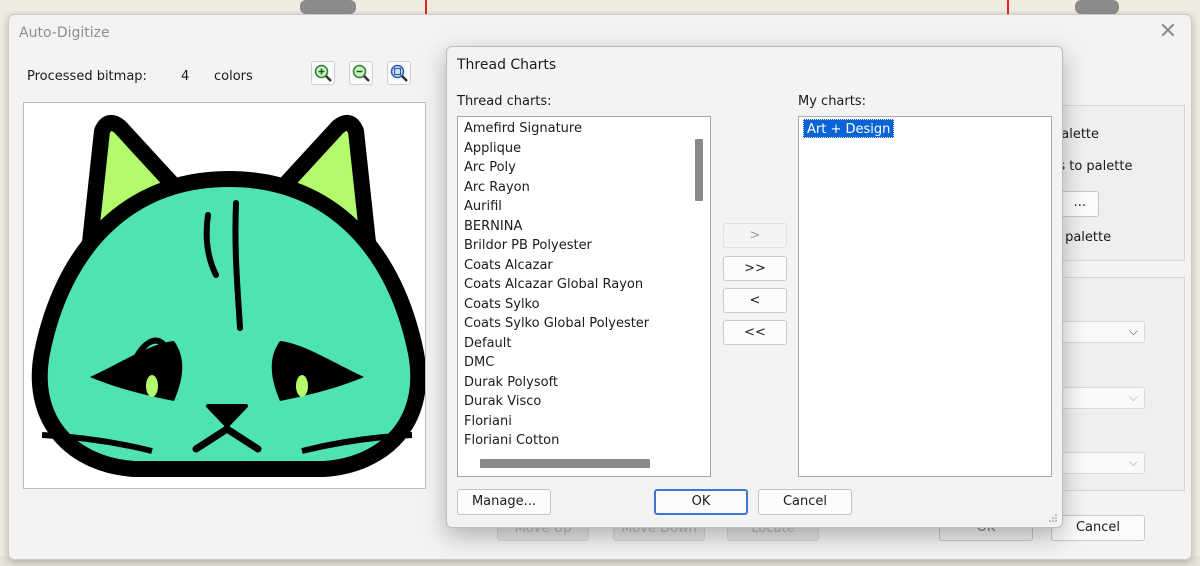 This screenshot has width=1200, height=566. I want to click on ok-button: OK, so click(701, 502).